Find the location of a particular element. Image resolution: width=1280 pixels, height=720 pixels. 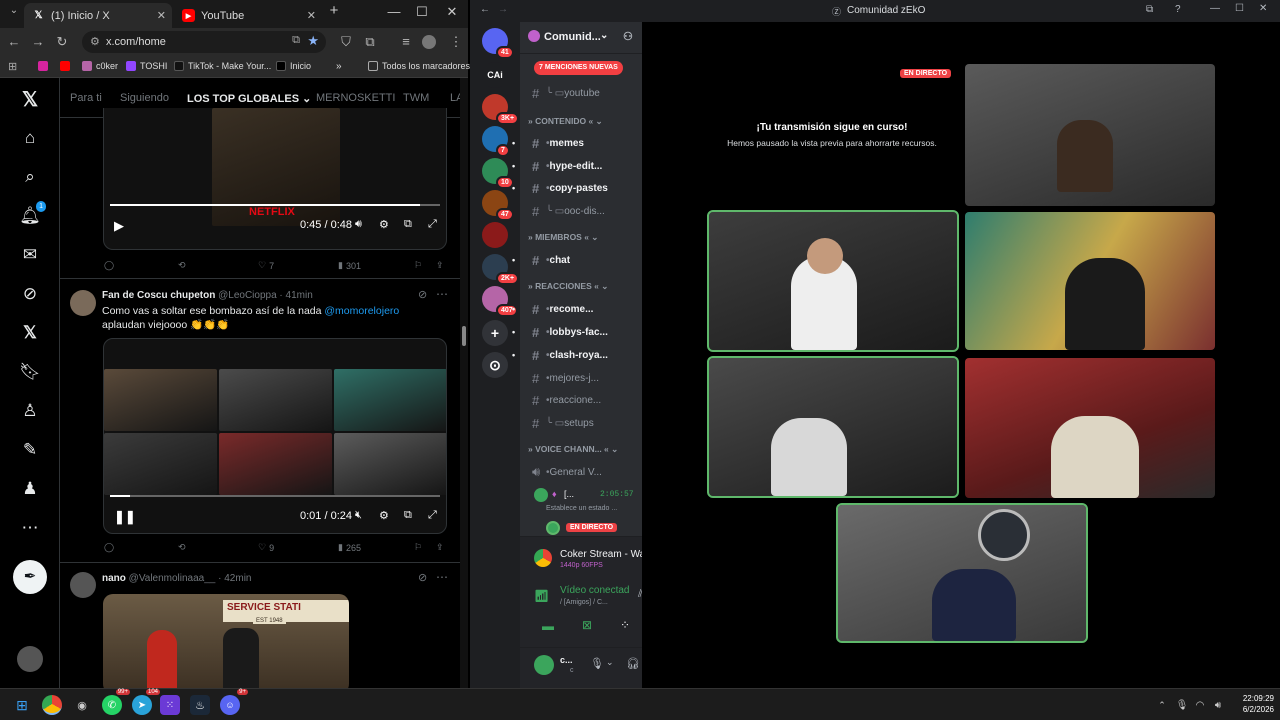

bookmark-inicio: Inicio is located at coordinates (293, 66).